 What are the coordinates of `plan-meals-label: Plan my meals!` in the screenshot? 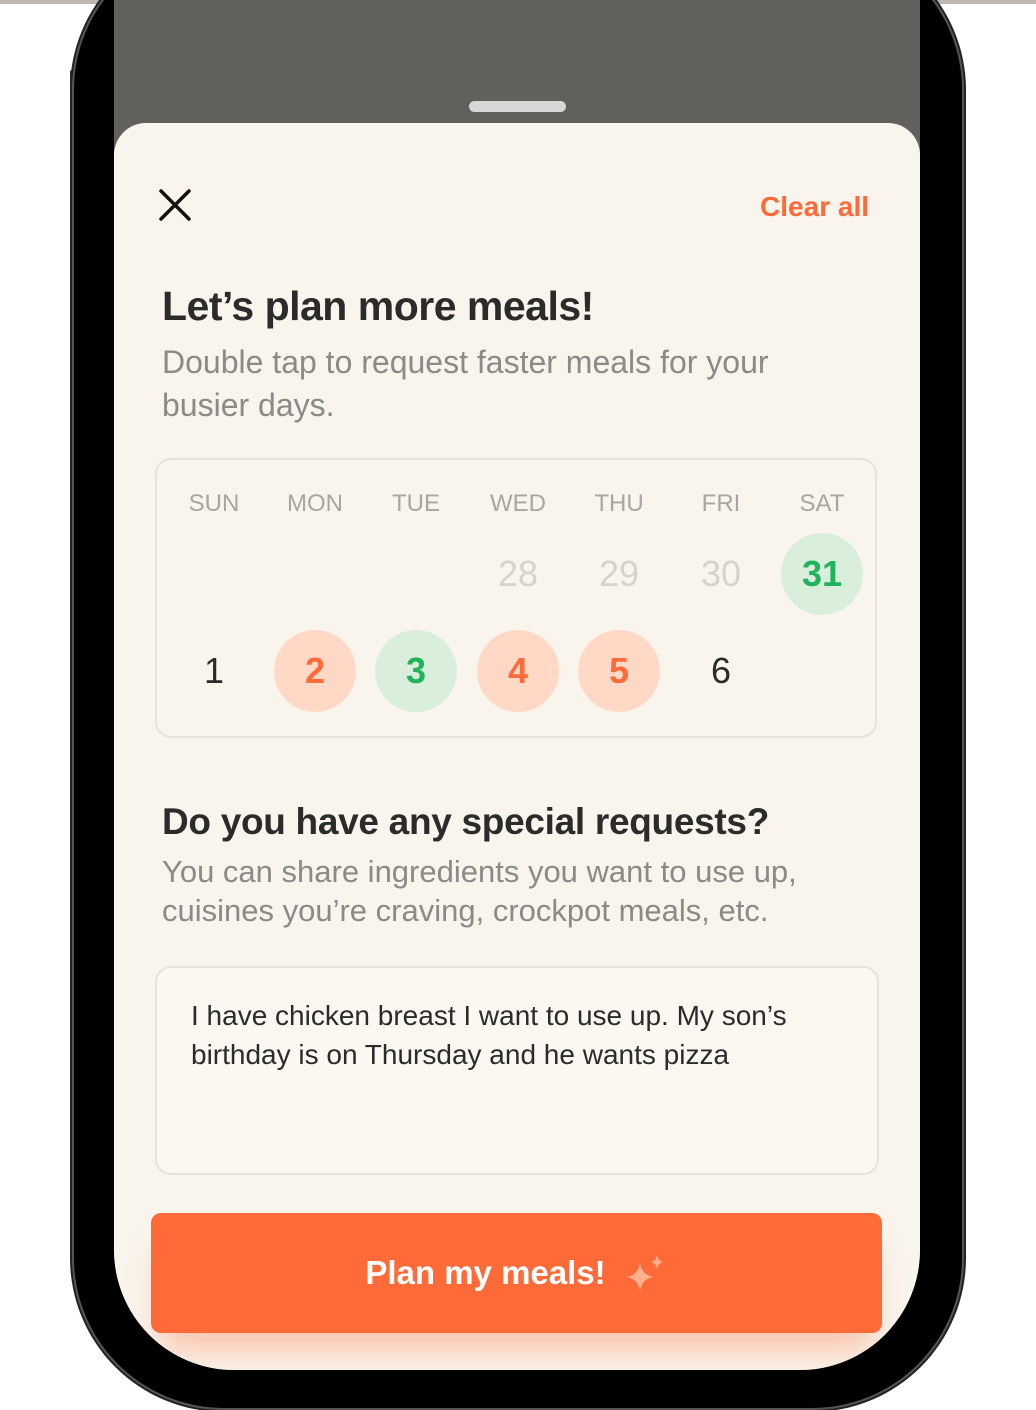 It's located at (485, 1272).